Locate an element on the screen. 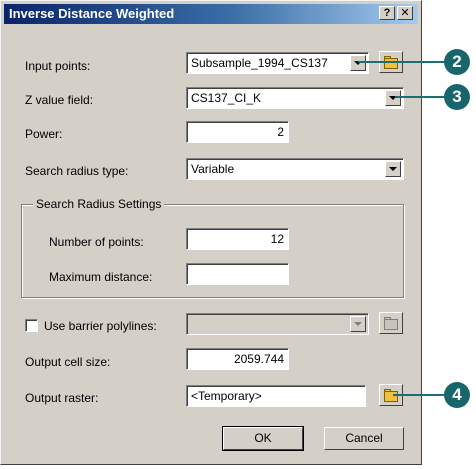 The width and height of the screenshot is (476, 469). input-points-dropdown: Subsample_1994_CS137 is located at coordinates (277, 63).